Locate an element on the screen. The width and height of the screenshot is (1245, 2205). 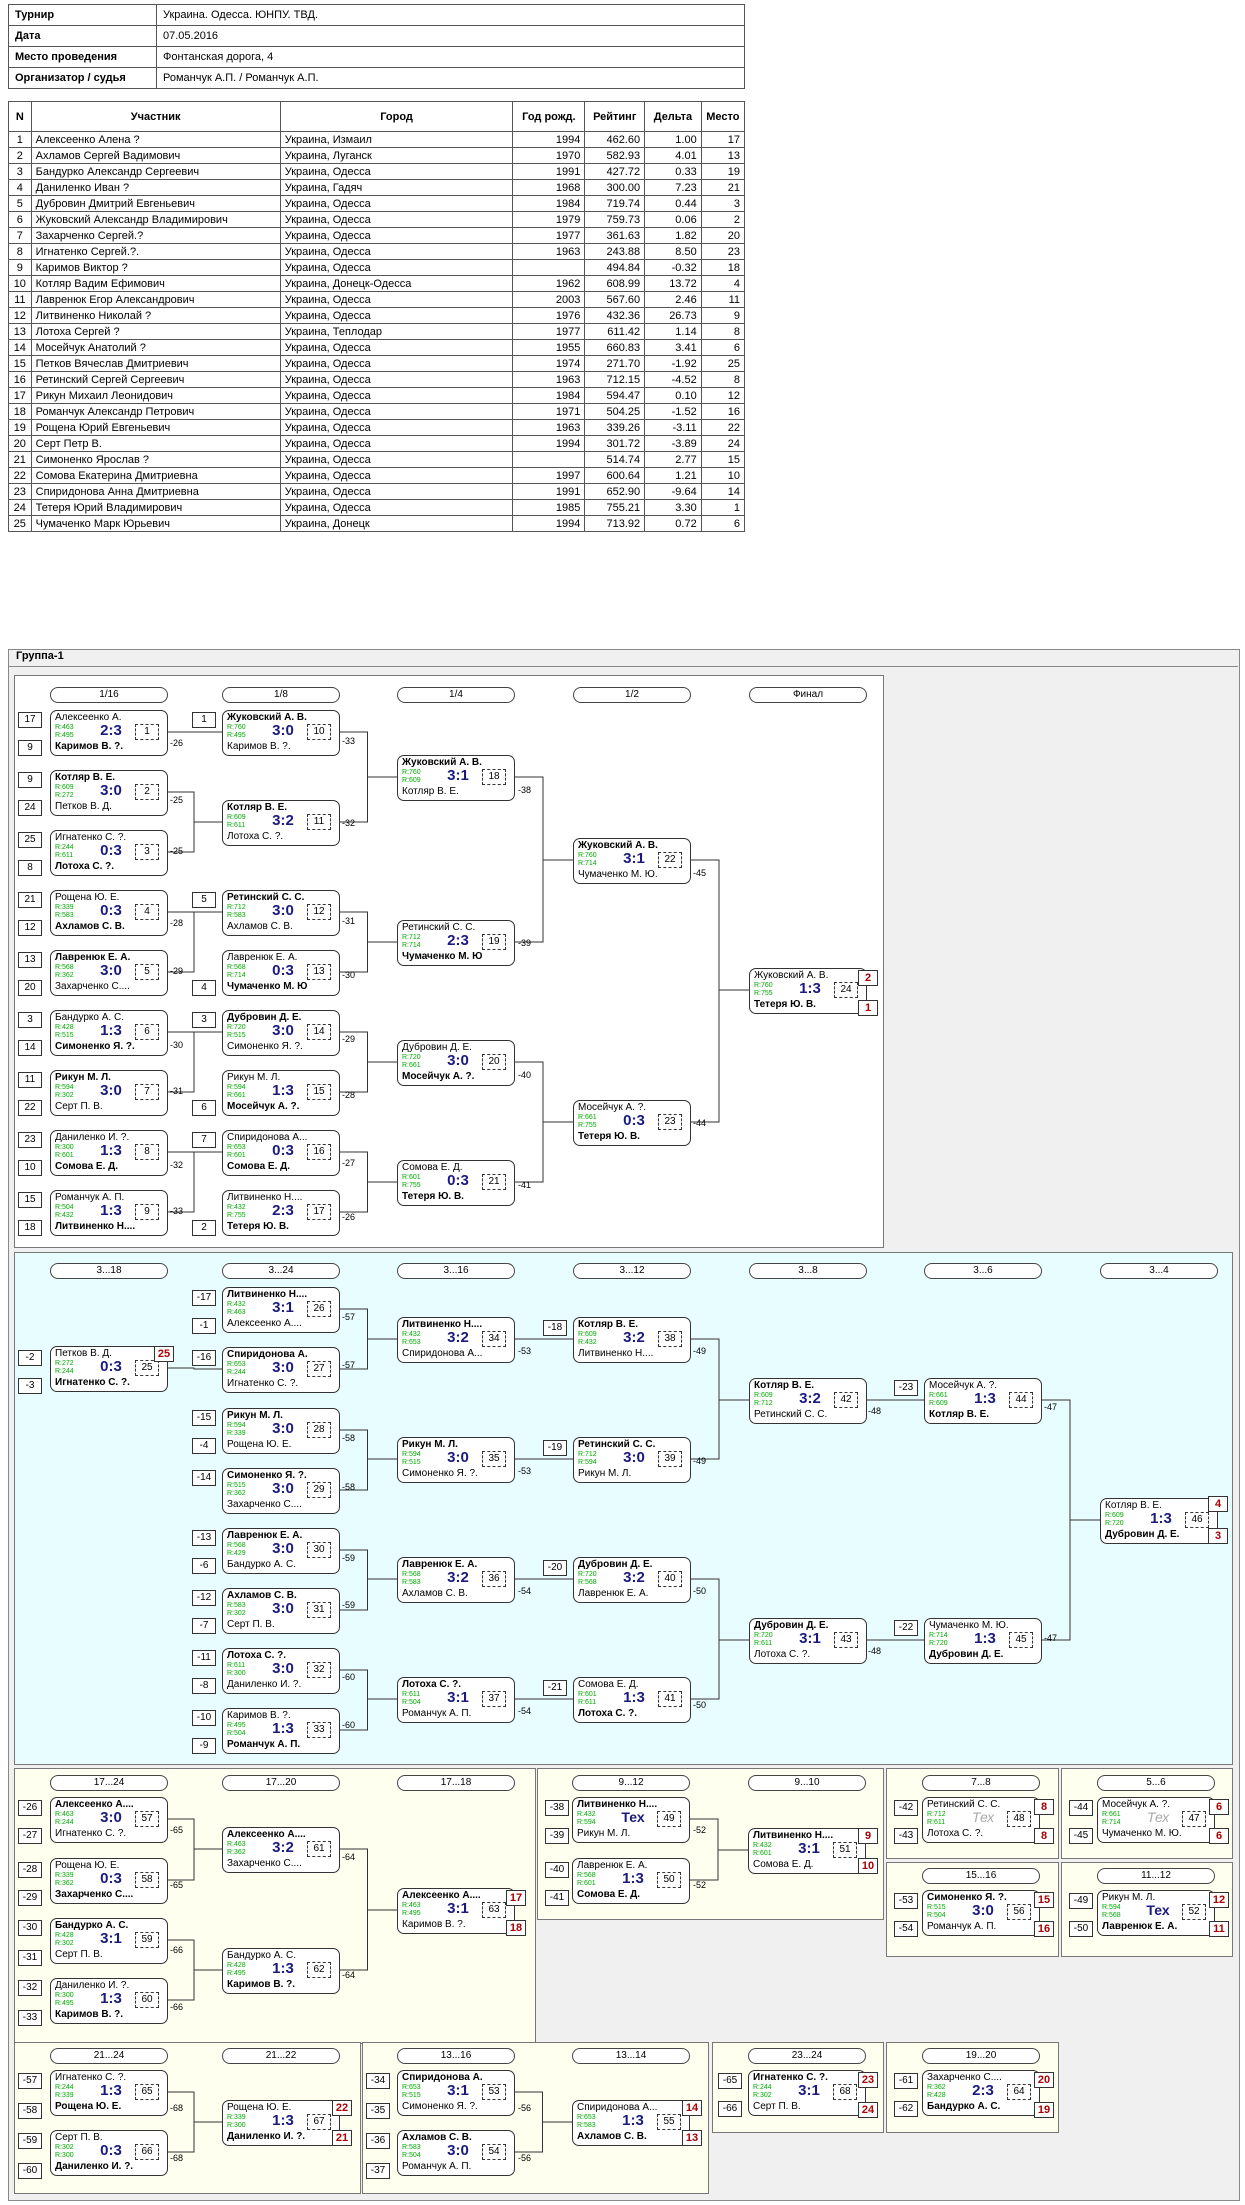
match-box: Алексеенко А. R:463 R:495 2:3 1 Каримов В. ?. is located at coordinates (109, 733).